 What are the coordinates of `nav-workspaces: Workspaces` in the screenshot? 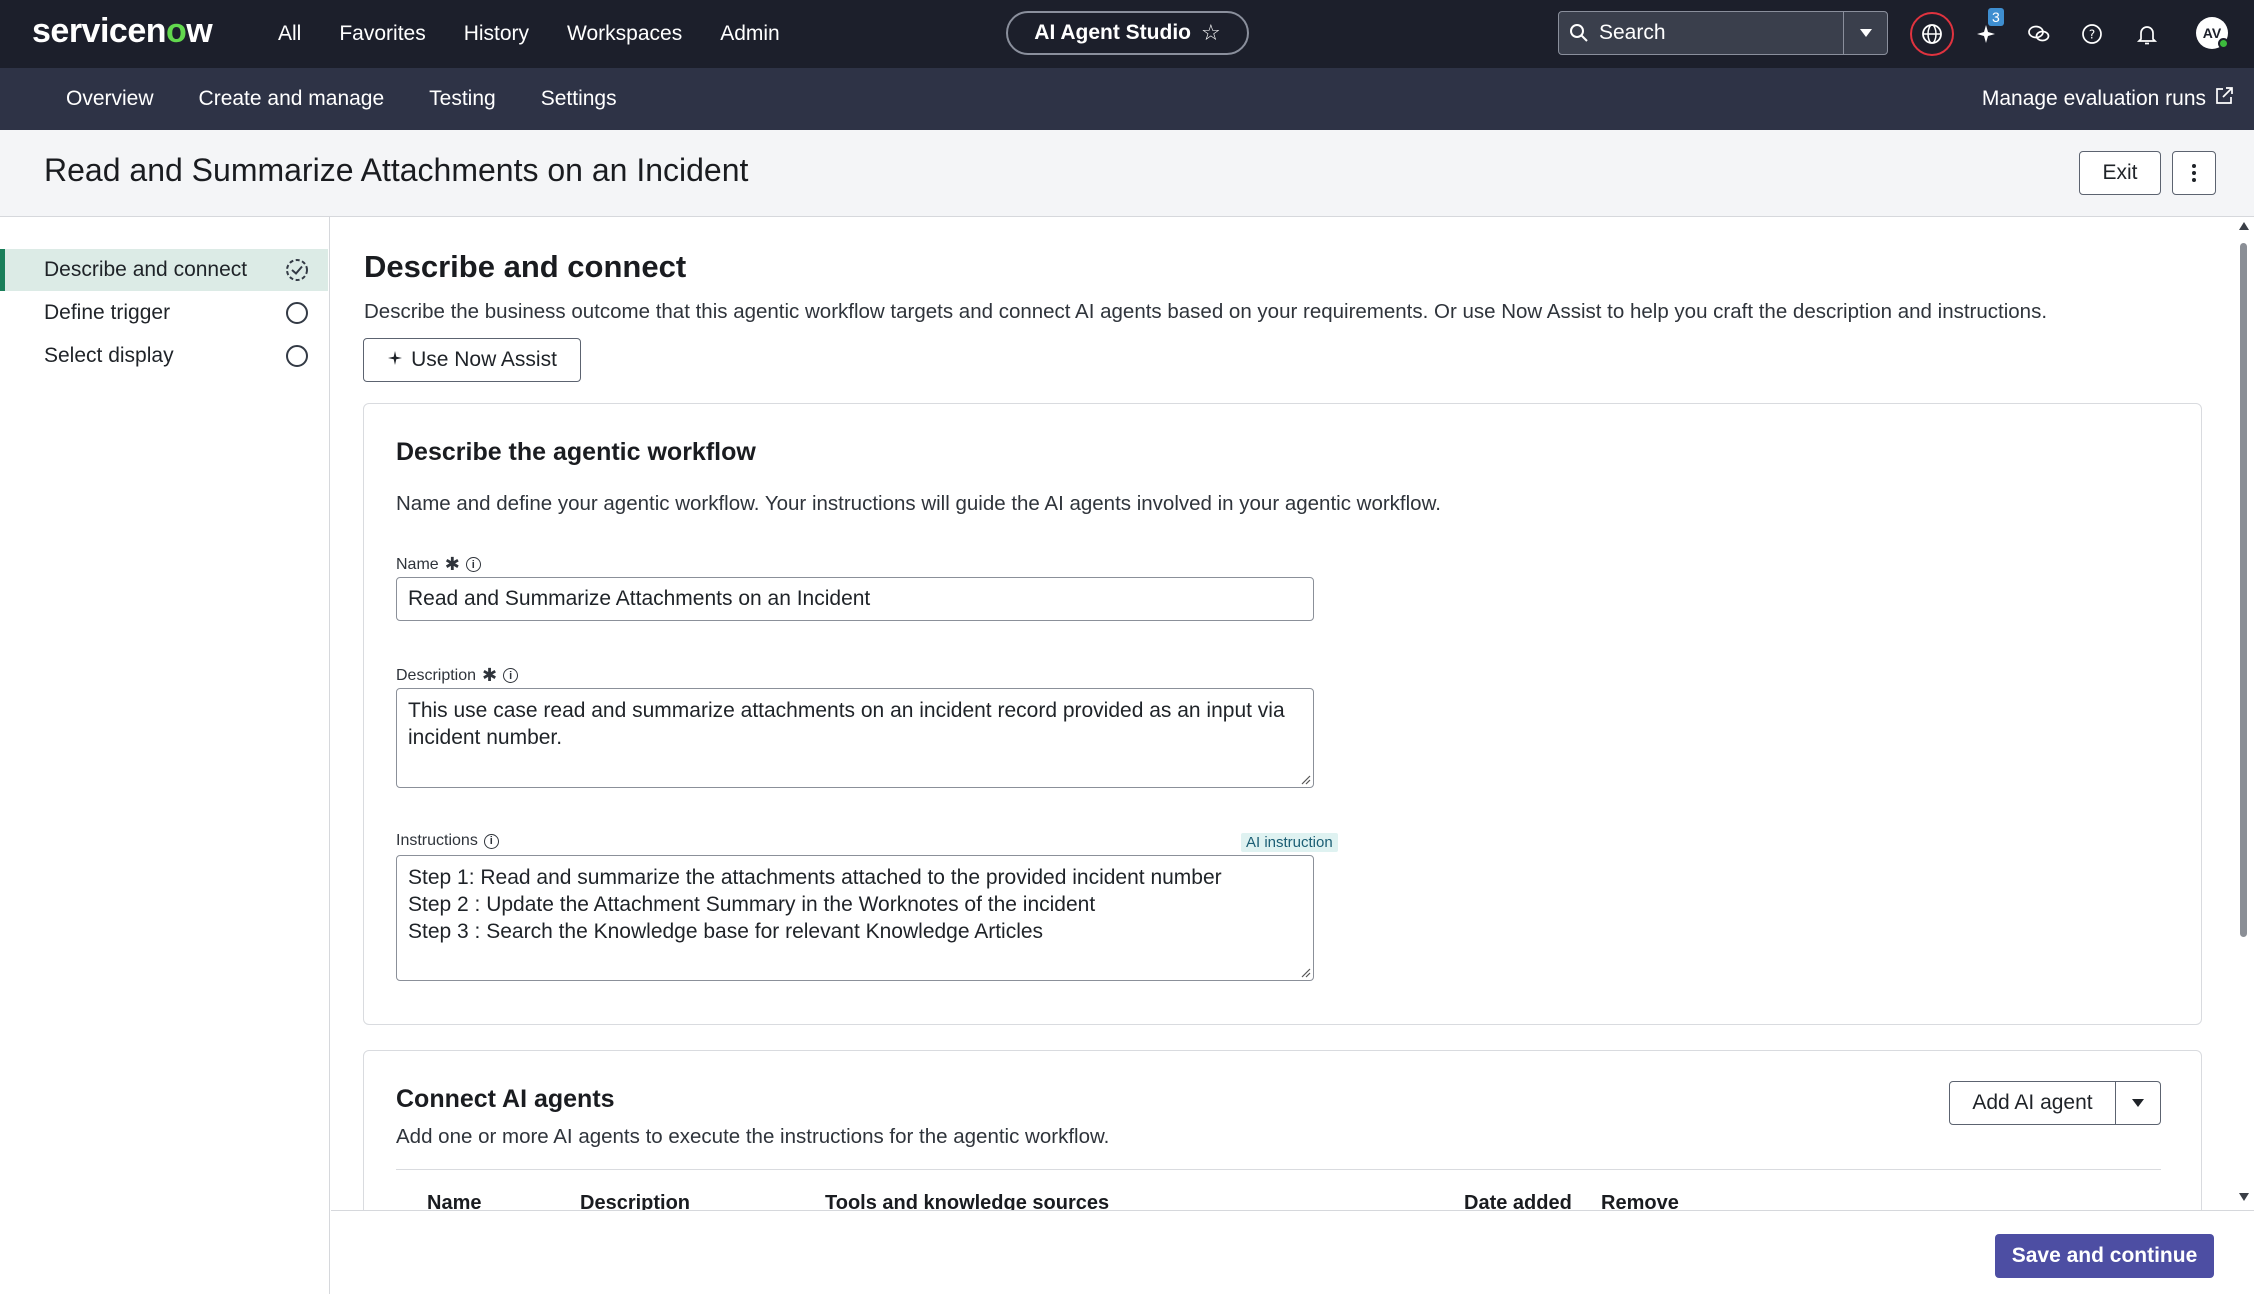 It's located at (624, 34).